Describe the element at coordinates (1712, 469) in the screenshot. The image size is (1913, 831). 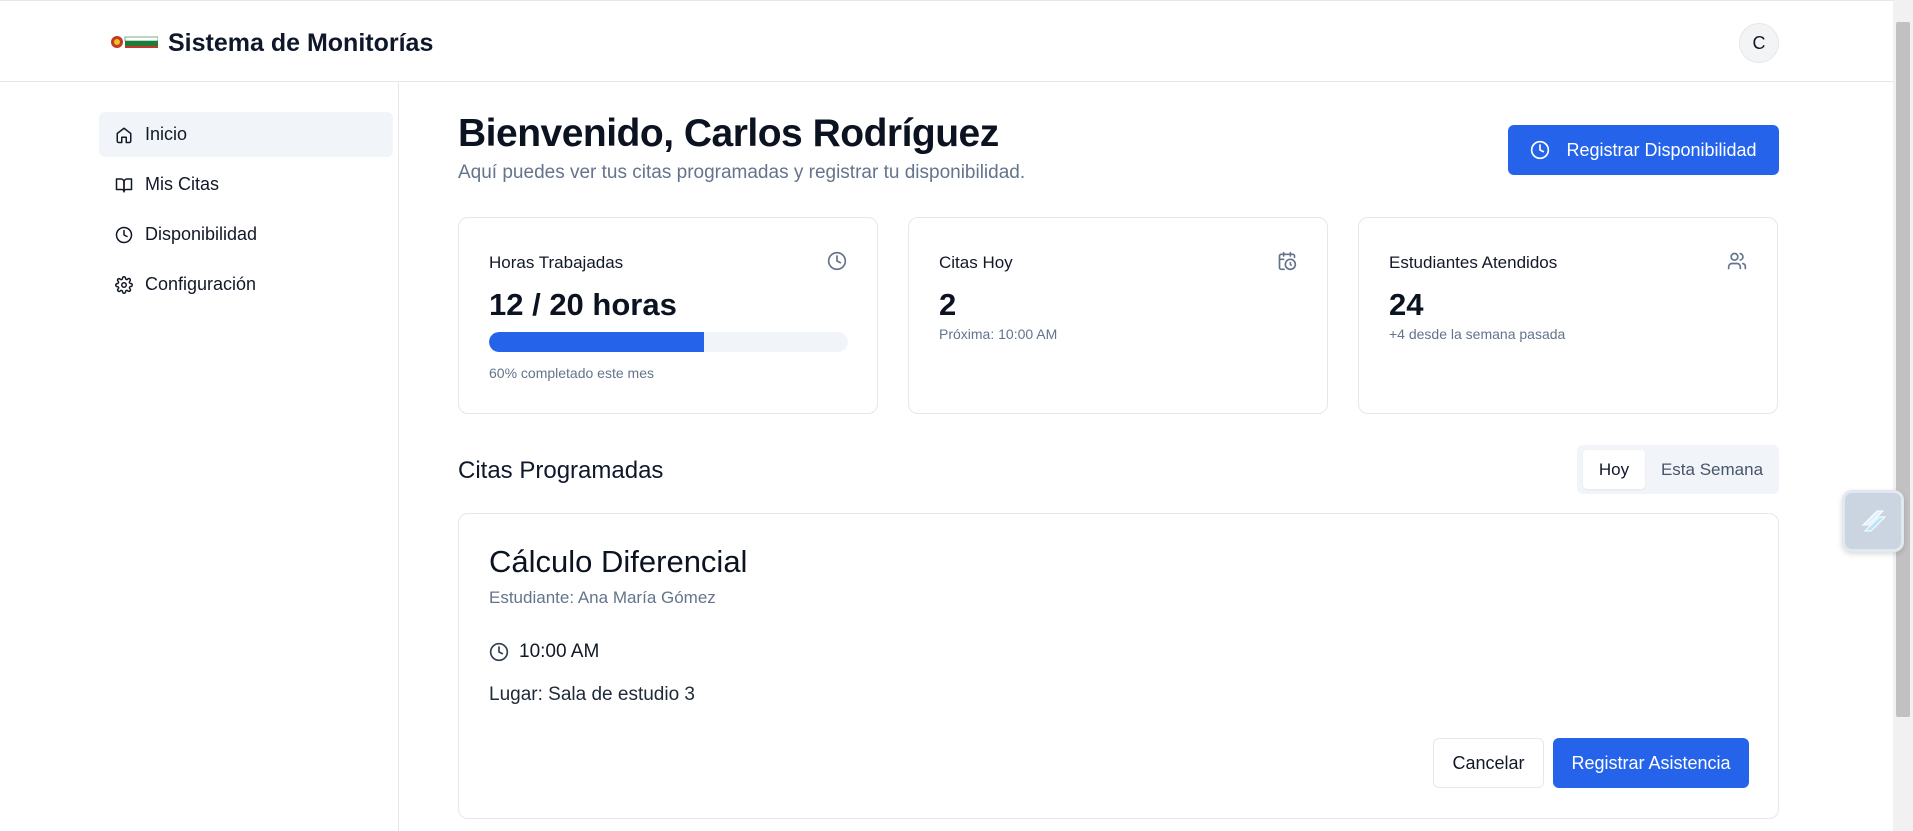
I see `tab-esta-semana: Esta Semana` at that location.